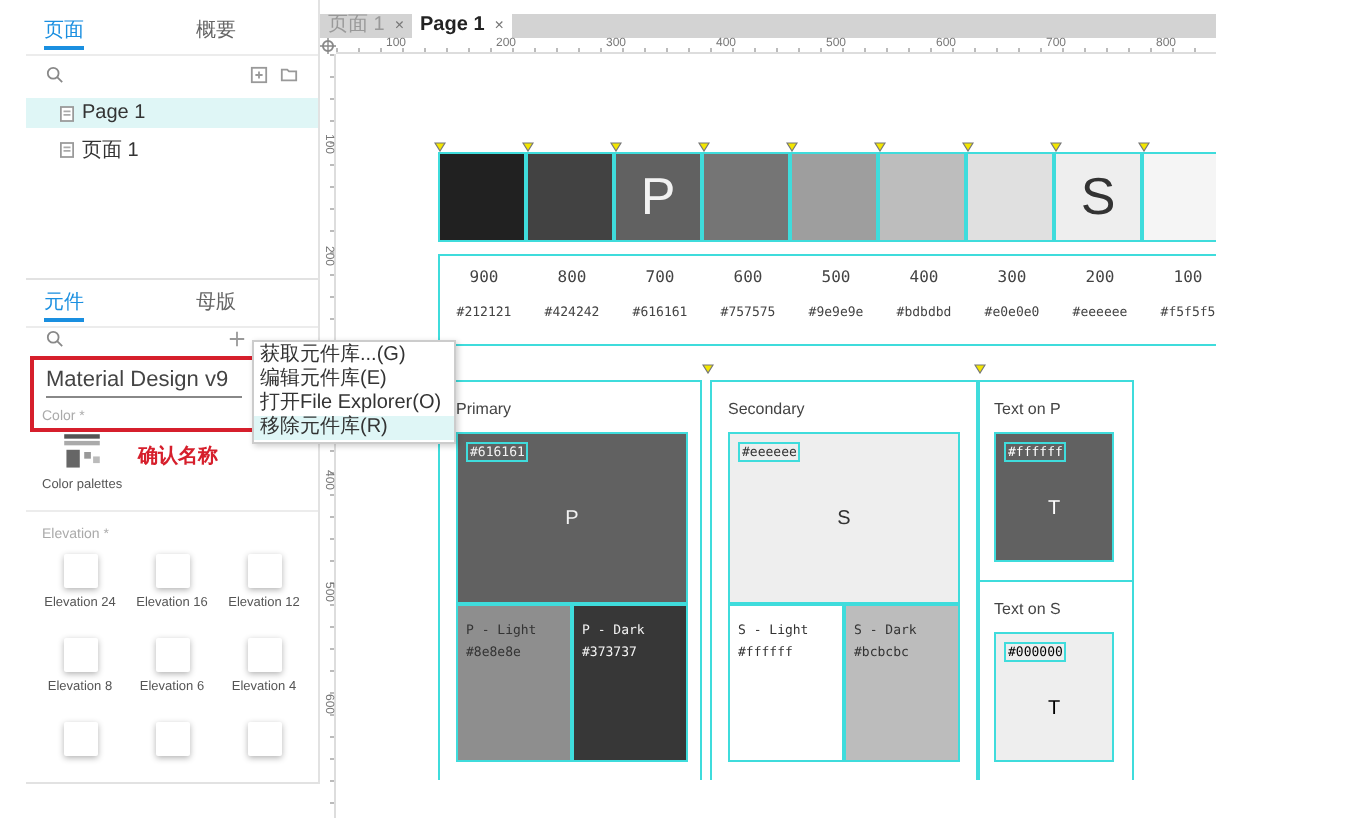  What do you see at coordinates (64, 35) in the screenshot?
I see `panel-tab: 页面` at bounding box center [64, 35].